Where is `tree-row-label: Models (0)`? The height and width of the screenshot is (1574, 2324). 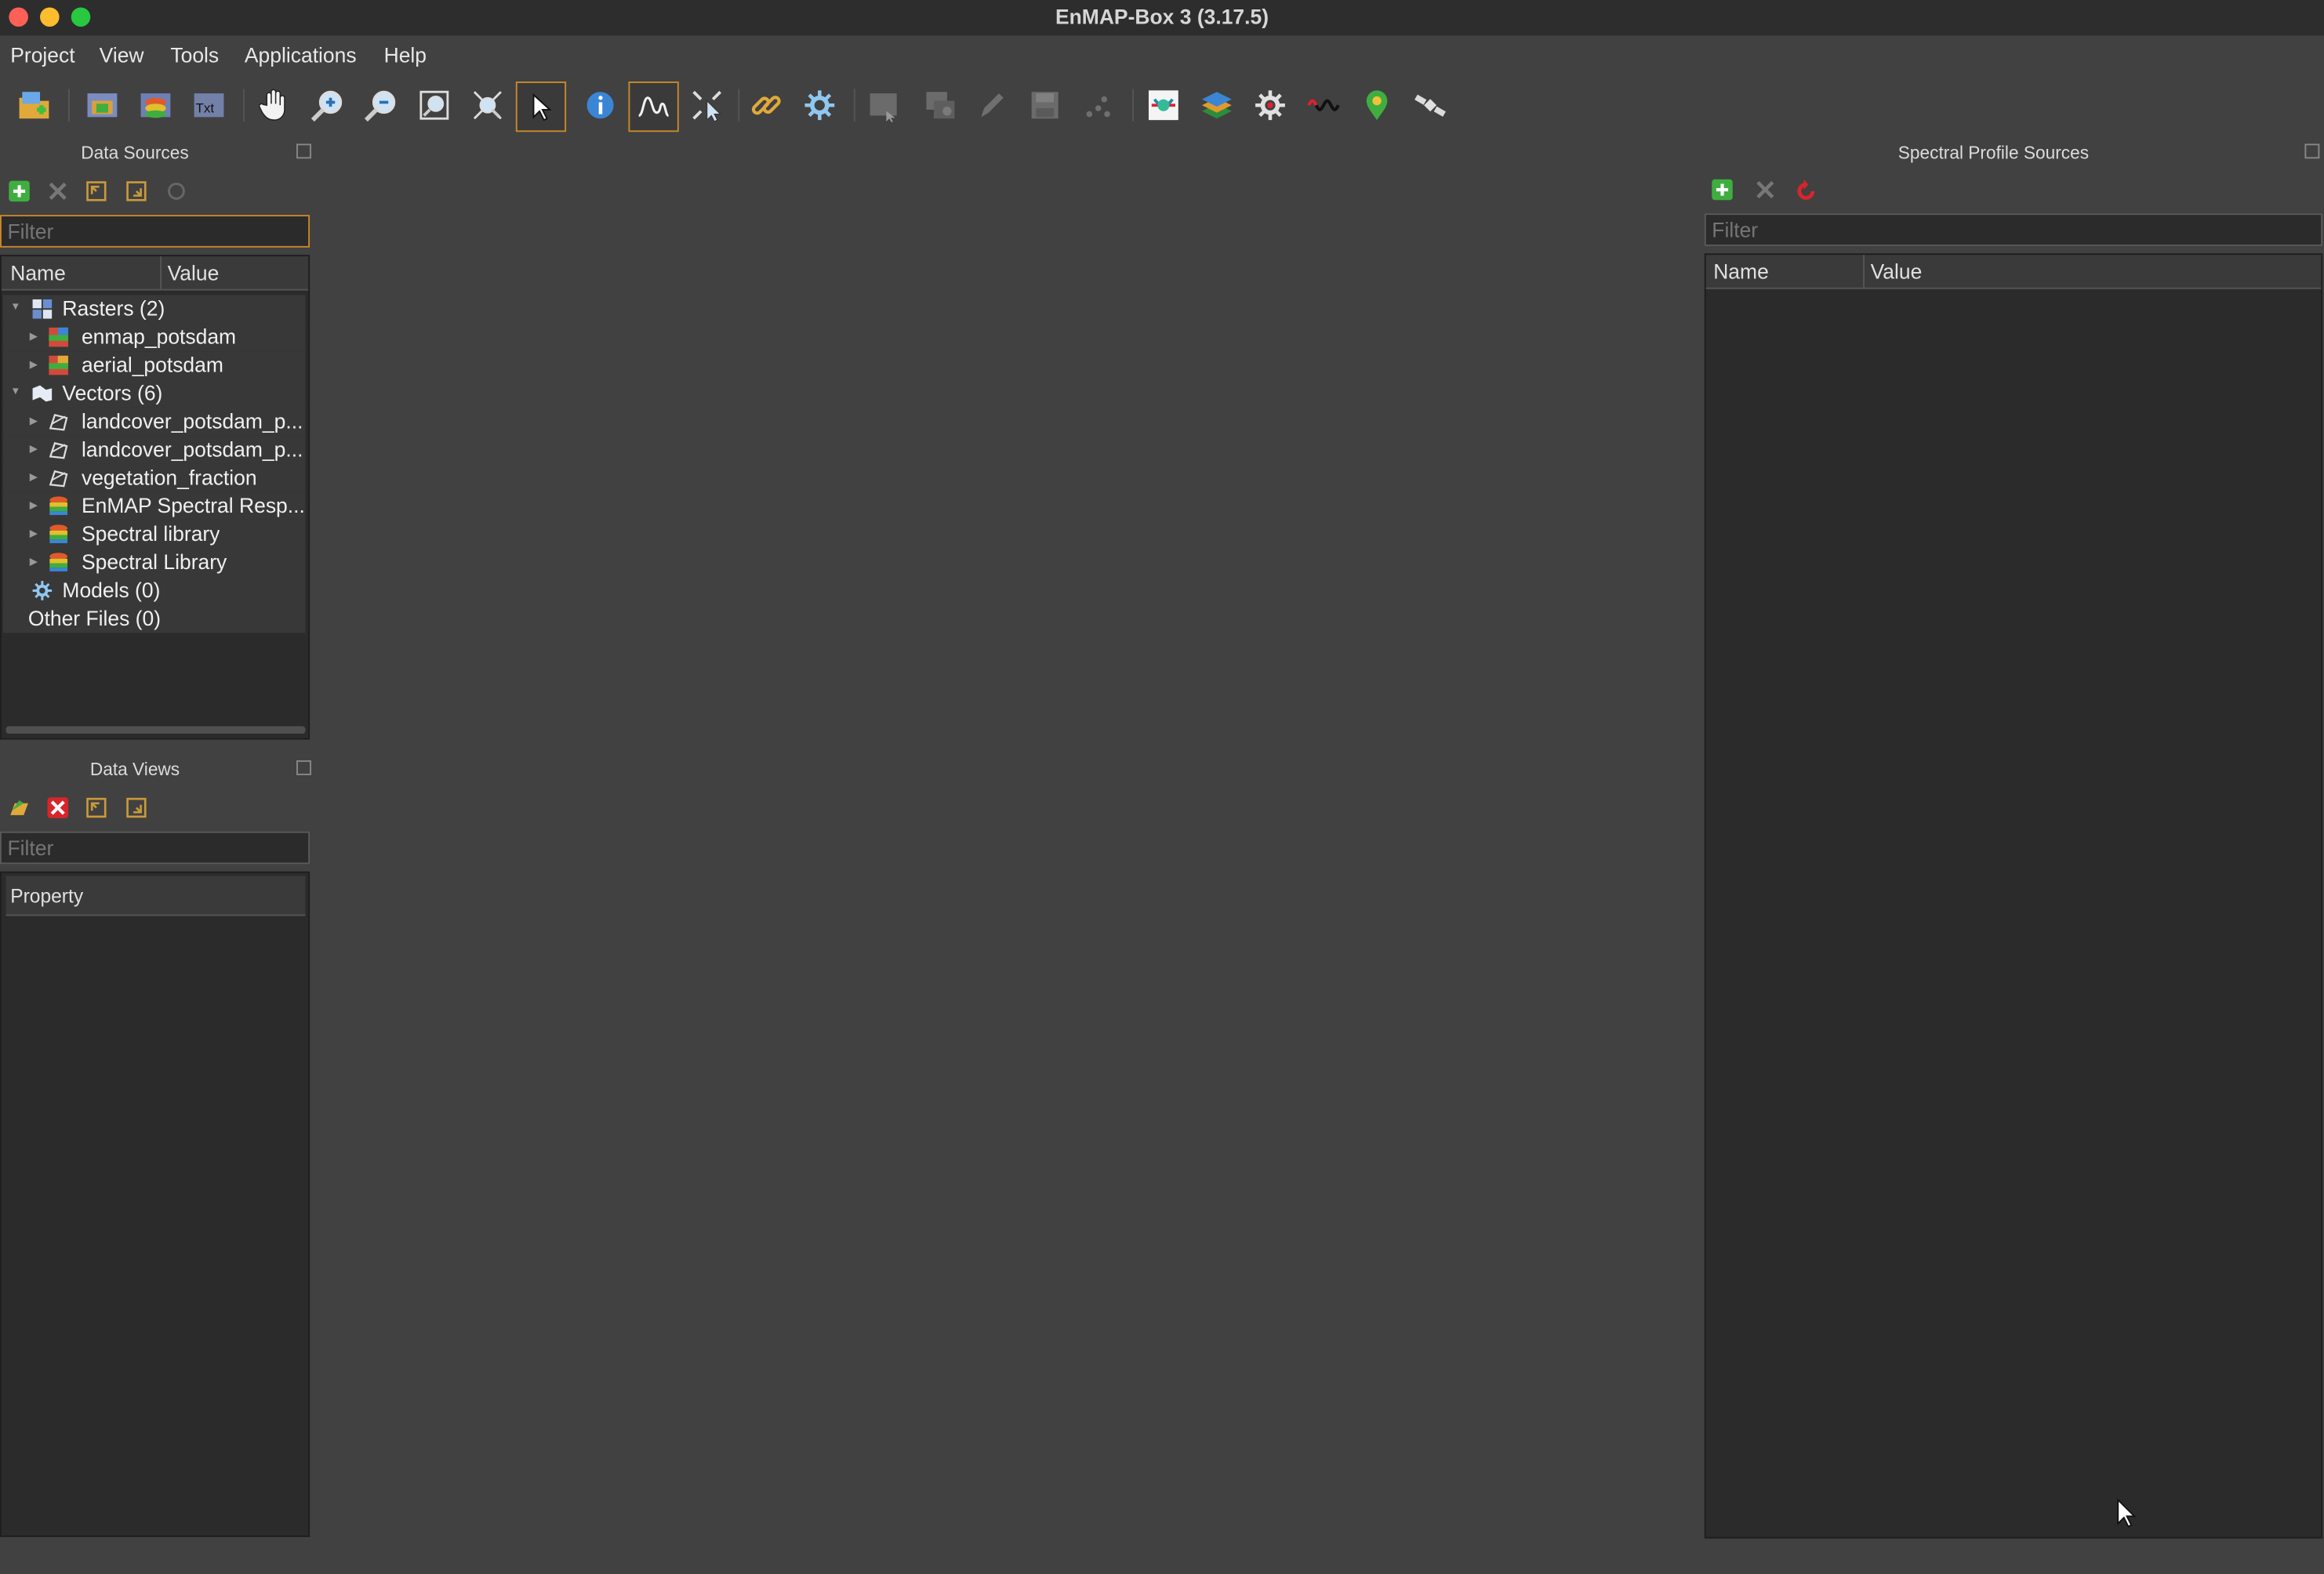 tree-row-label: Models (0) is located at coordinates (111, 590).